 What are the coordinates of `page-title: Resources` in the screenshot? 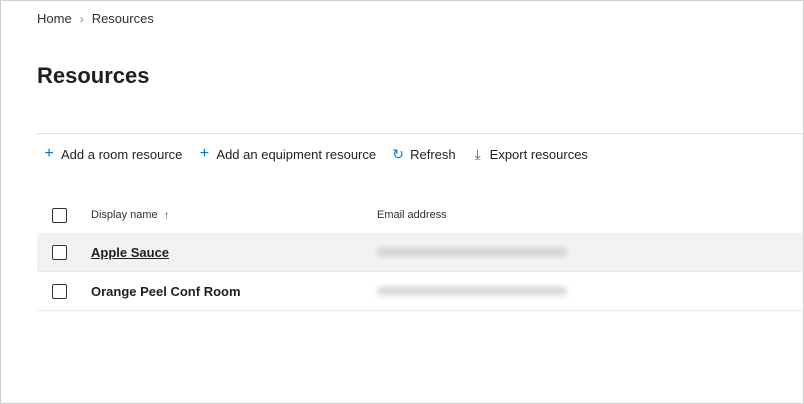 It's located at (93, 75).